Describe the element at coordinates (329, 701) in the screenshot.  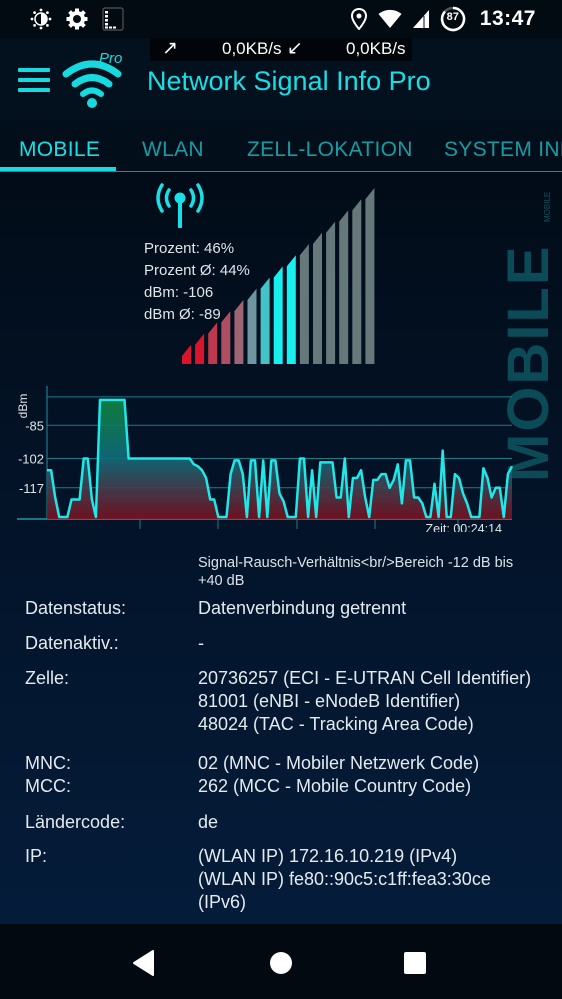
I see `info-value-line: 81001 (eNBI - eNodeB Identifier)` at that location.